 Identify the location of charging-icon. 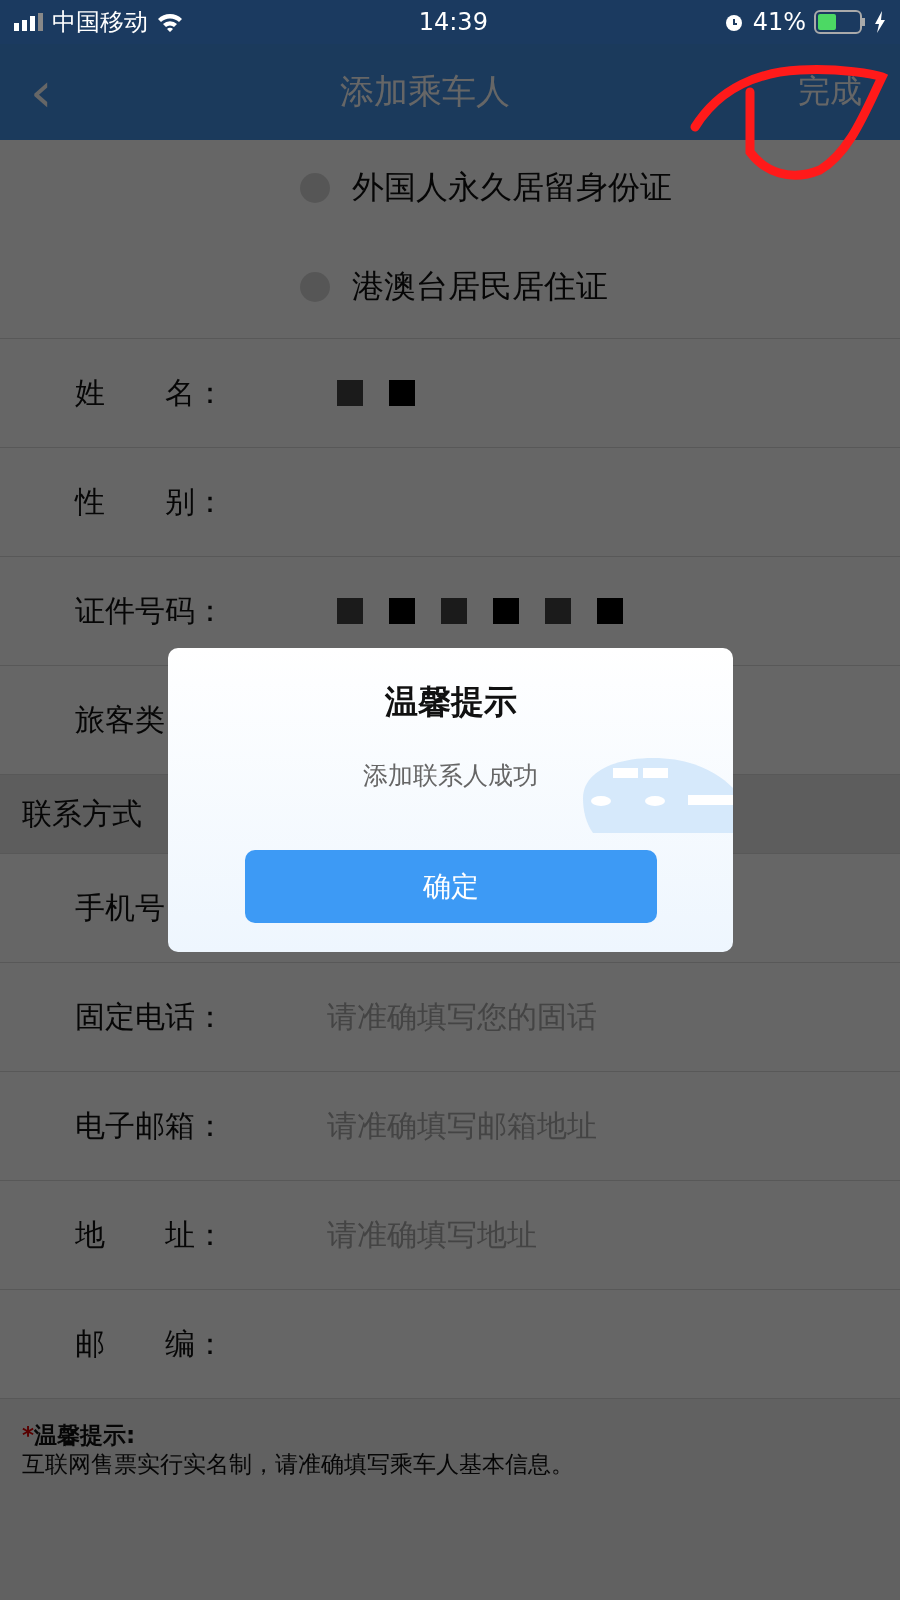
(880, 22).